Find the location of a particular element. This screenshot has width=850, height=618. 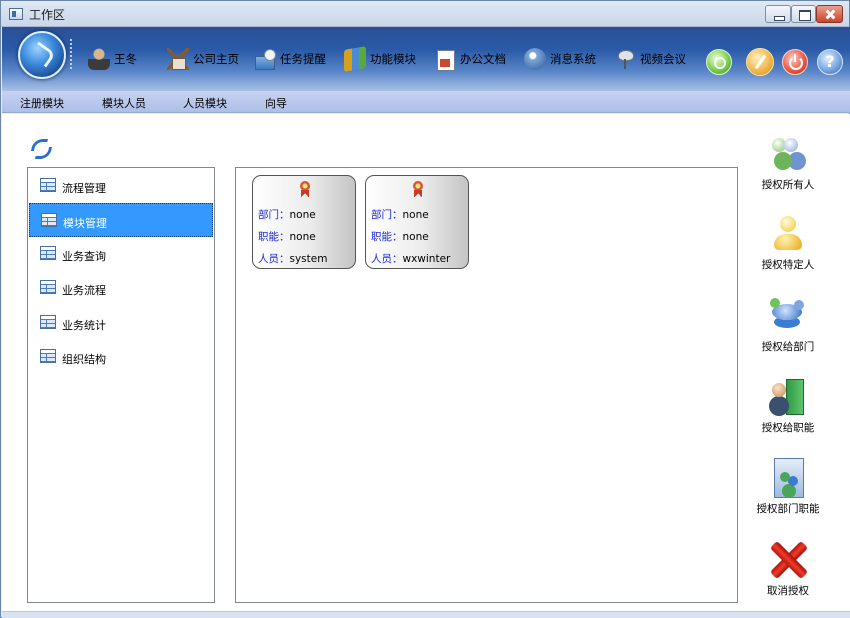

action-label: 授权给职能 is located at coordinates (788, 428).